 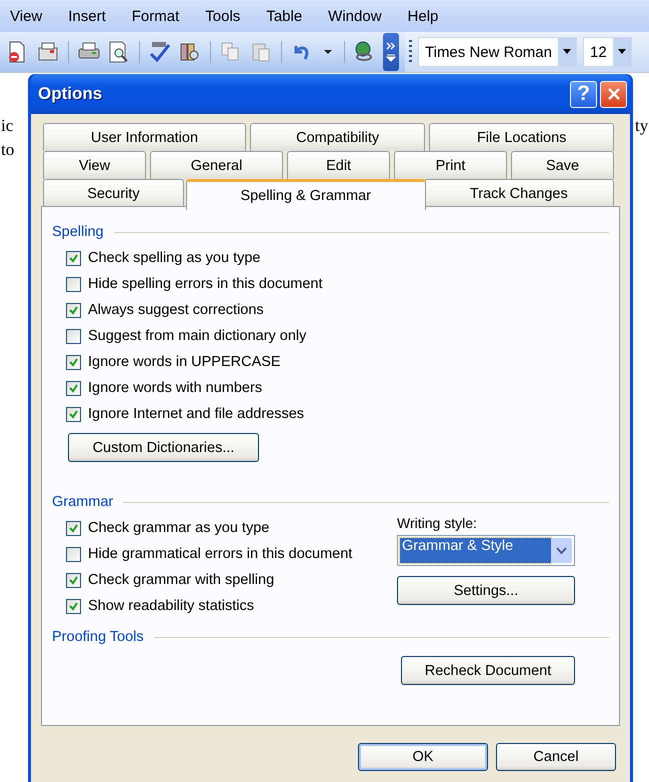 What do you see at coordinates (338, 165) in the screenshot?
I see `tab: Edit` at bounding box center [338, 165].